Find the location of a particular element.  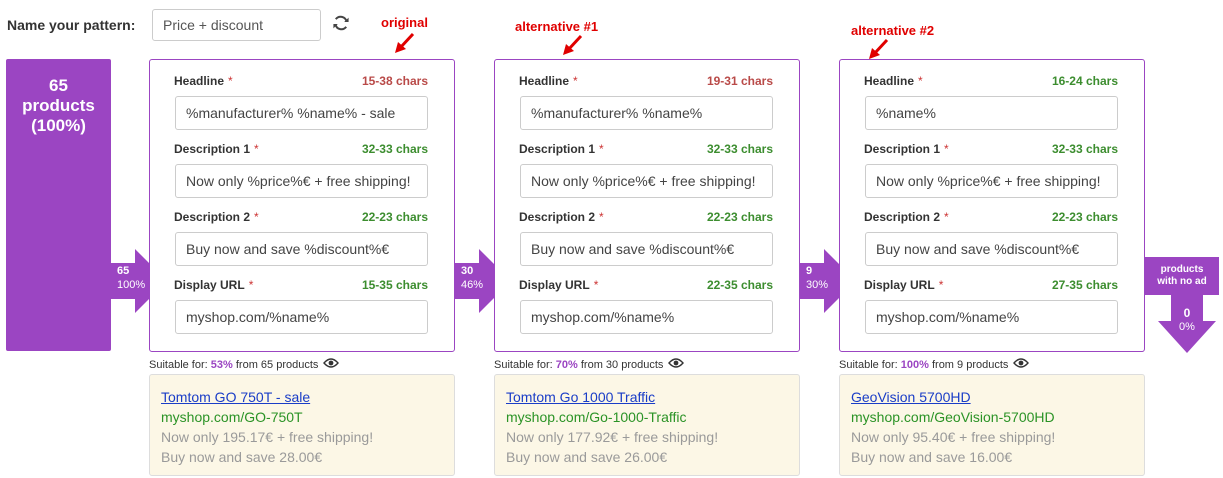

suitable-percent: 100% is located at coordinates (914, 365).